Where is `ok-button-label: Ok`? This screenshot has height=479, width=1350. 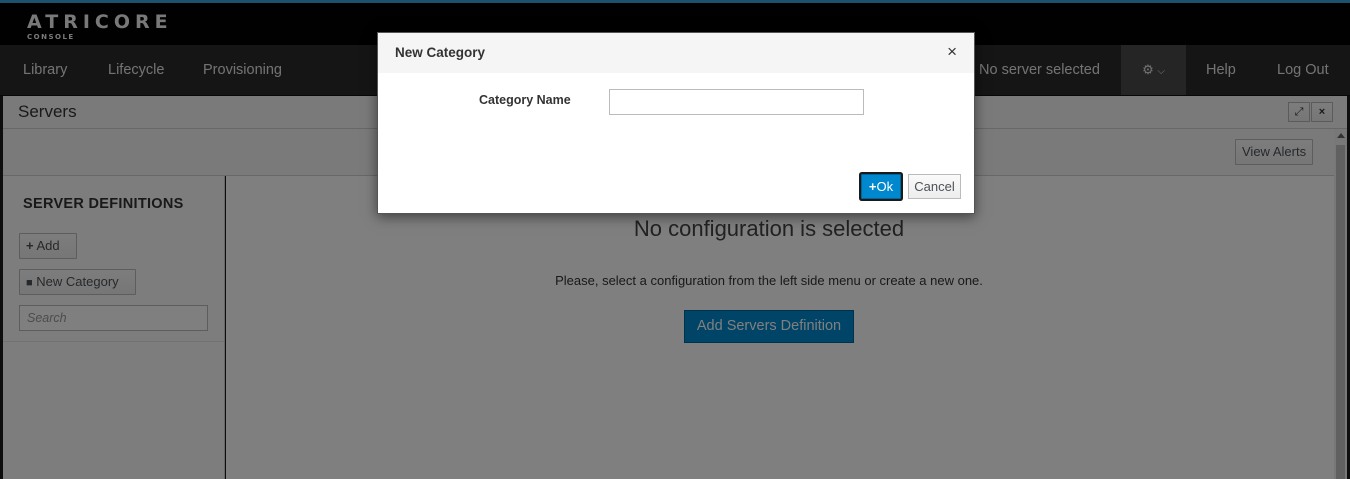 ok-button-label: Ok is located at coordinates (885, 186).